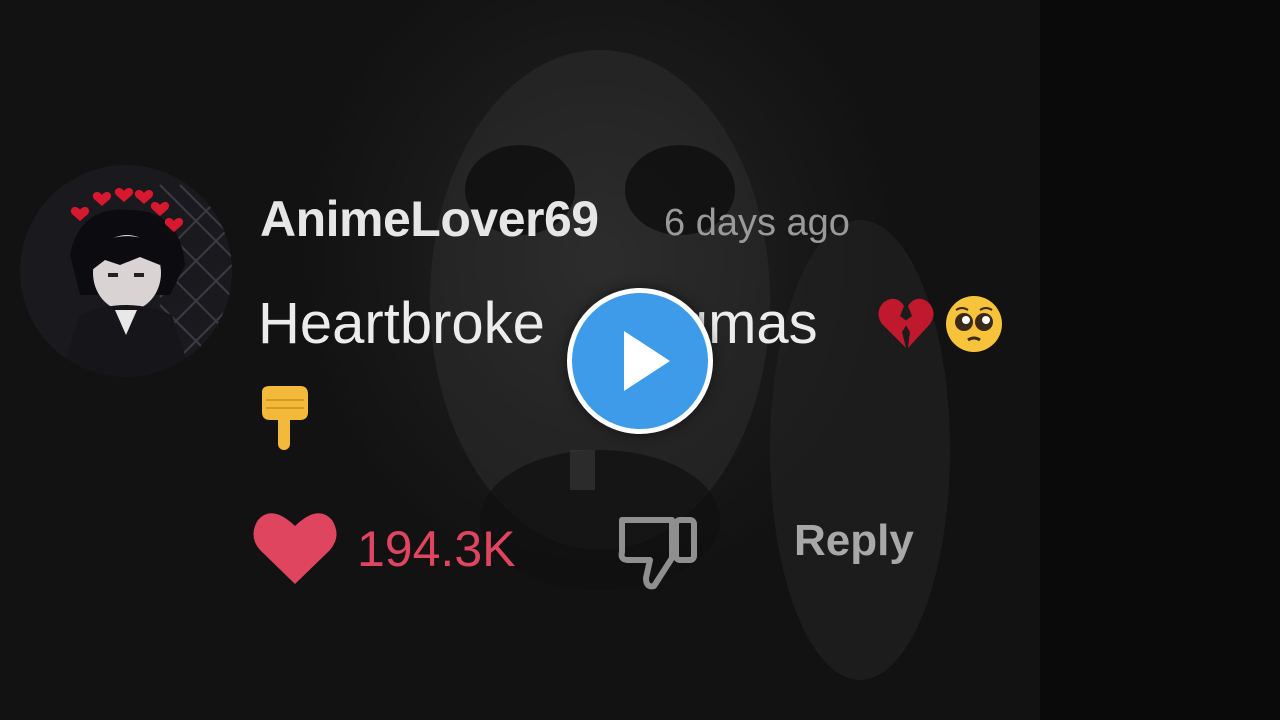 The height and width of the screenshot is (720, 1280). Describe the element at coordinates (974, 326) in the screenshot. I see `pleading-face-icon` at that location.